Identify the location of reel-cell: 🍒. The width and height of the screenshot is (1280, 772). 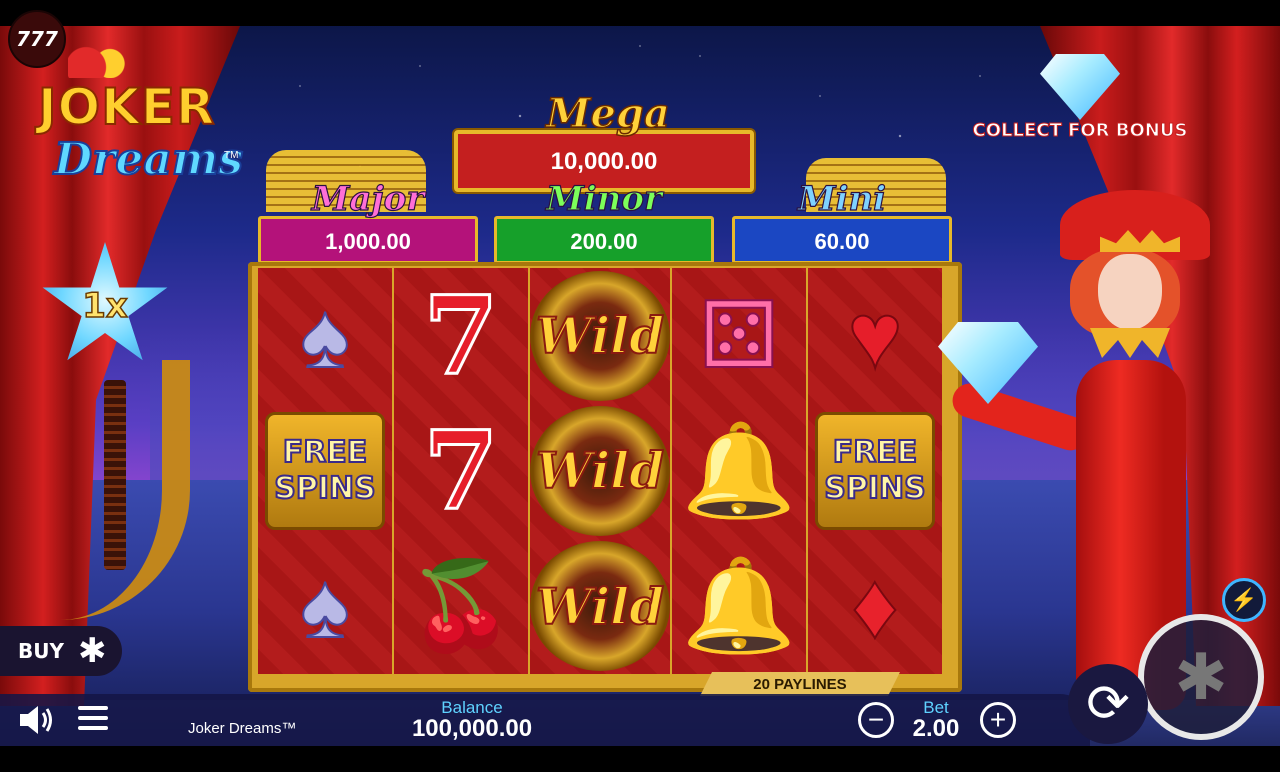
(461, 606).